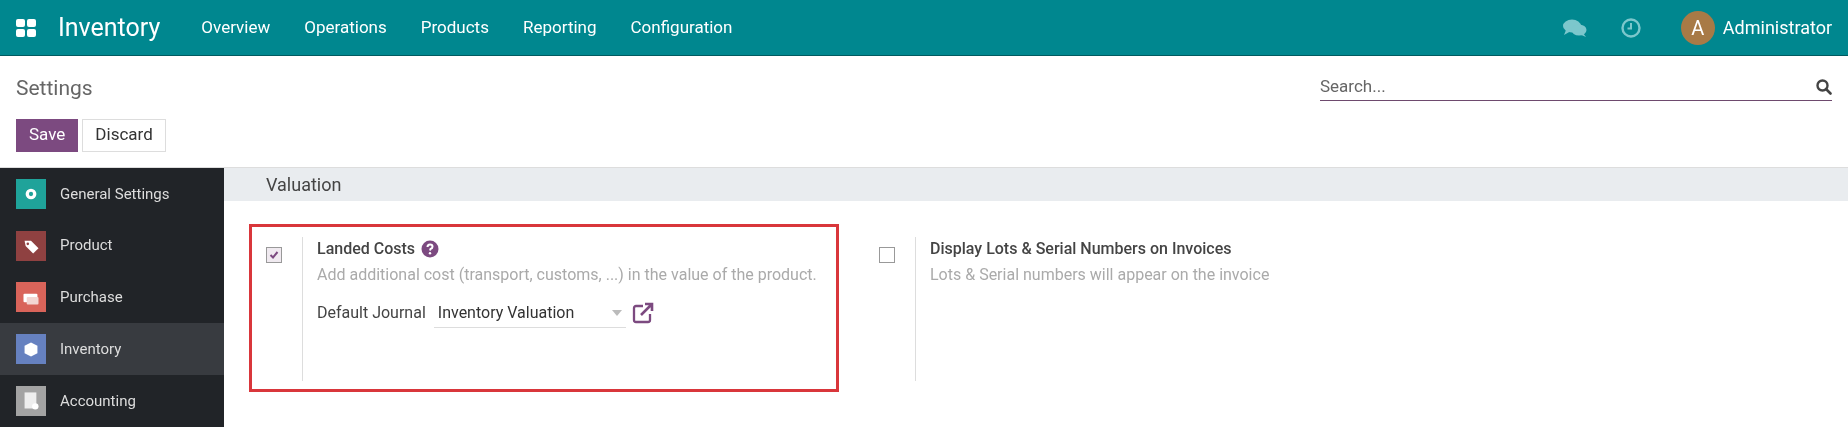  I want to click on sidebar-item: General Settings, so click(112, 194).